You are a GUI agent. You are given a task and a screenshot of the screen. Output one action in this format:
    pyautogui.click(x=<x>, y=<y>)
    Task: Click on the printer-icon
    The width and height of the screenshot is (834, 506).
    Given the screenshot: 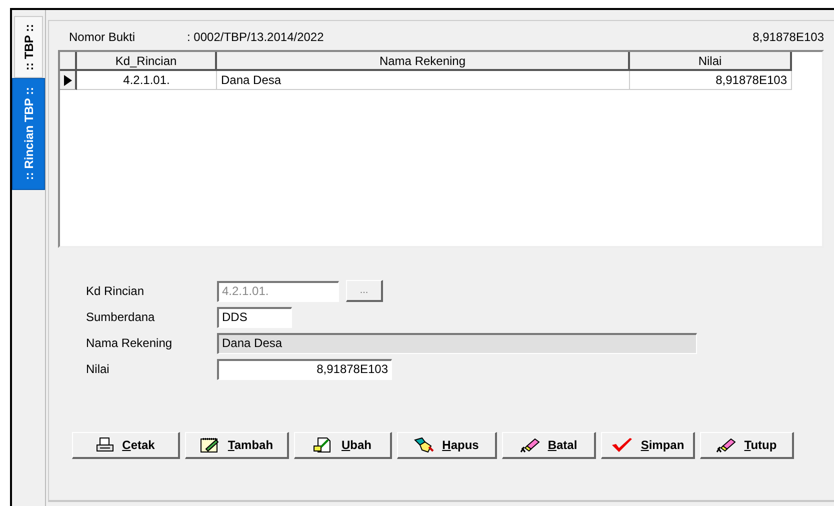 What is the action you would take?
    pyautogui.click(x=105, y=445)
    